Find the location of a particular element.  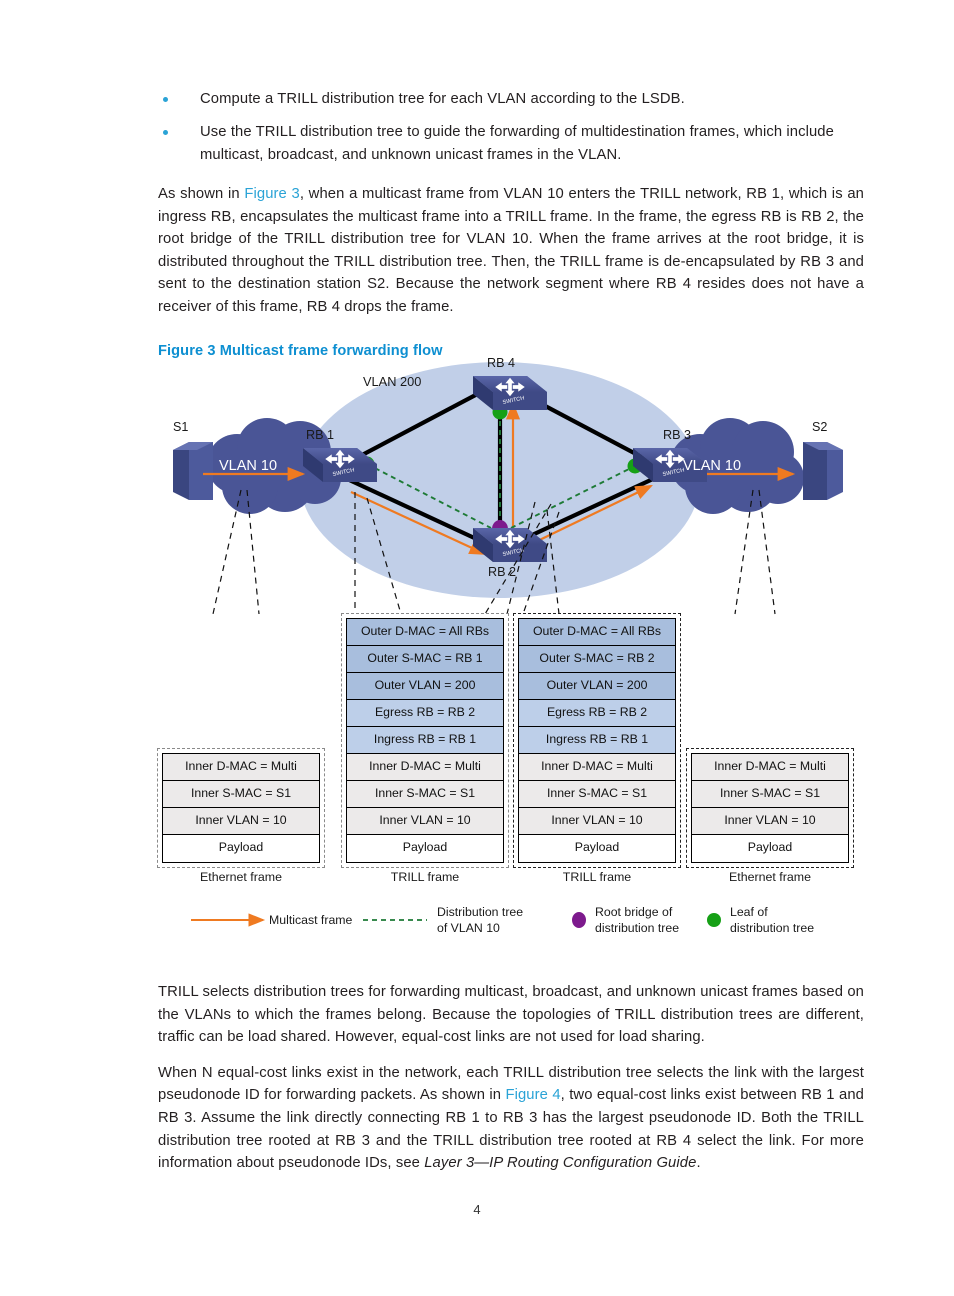

vlan-cloud-label-right: VLAN 10 is located at coordinates (712, 466).